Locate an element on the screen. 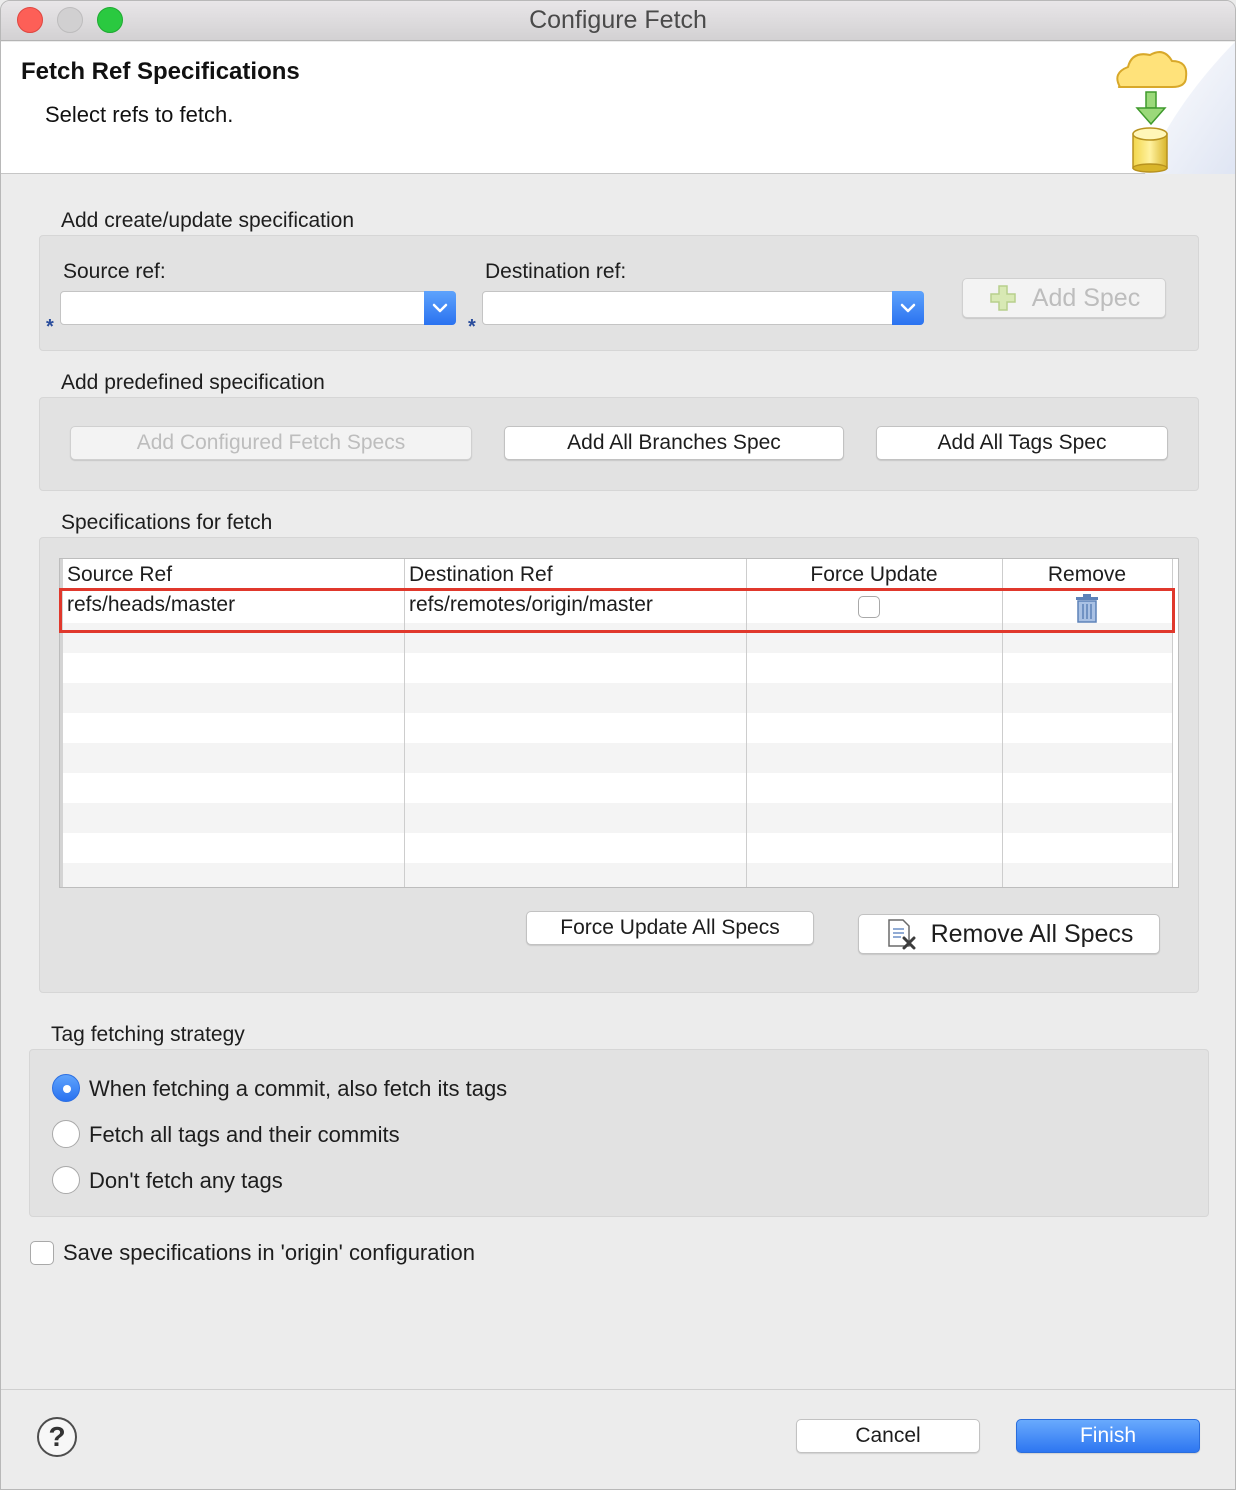  column-header-source-ref: Source Ref is located at coordinates (119, 574).